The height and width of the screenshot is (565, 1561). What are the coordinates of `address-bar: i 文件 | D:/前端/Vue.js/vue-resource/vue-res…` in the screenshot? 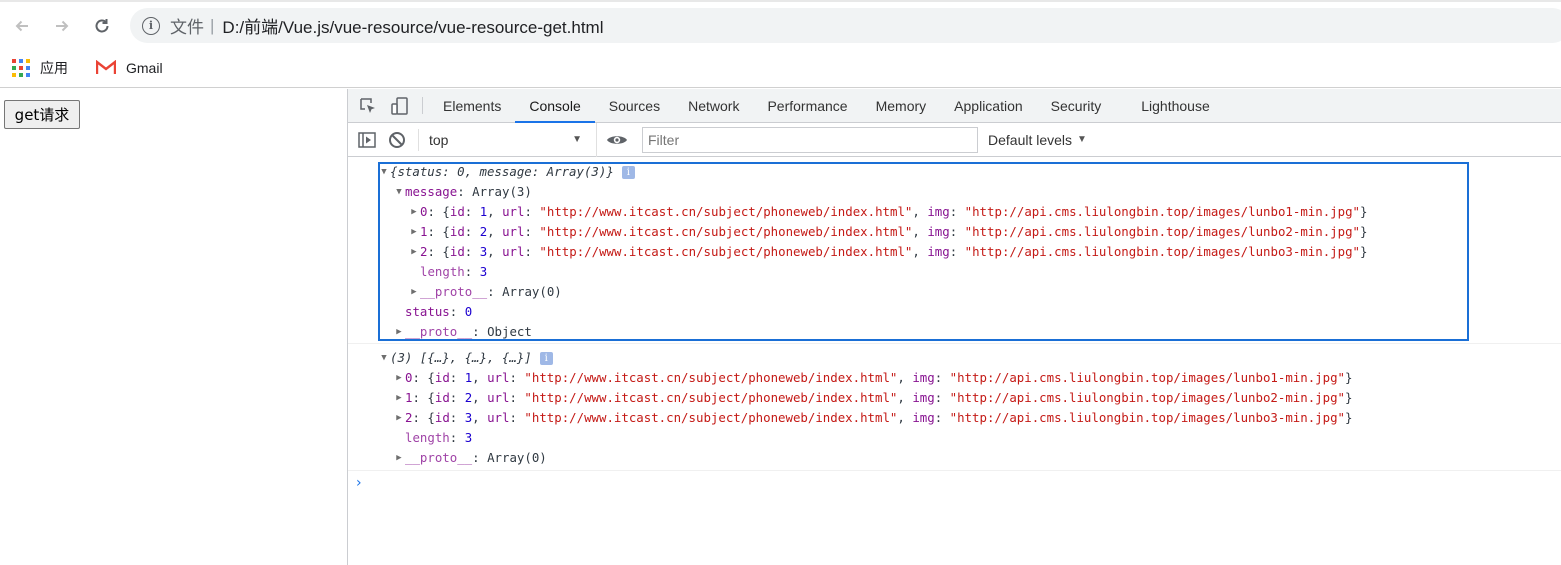 It's located at (845, 25).